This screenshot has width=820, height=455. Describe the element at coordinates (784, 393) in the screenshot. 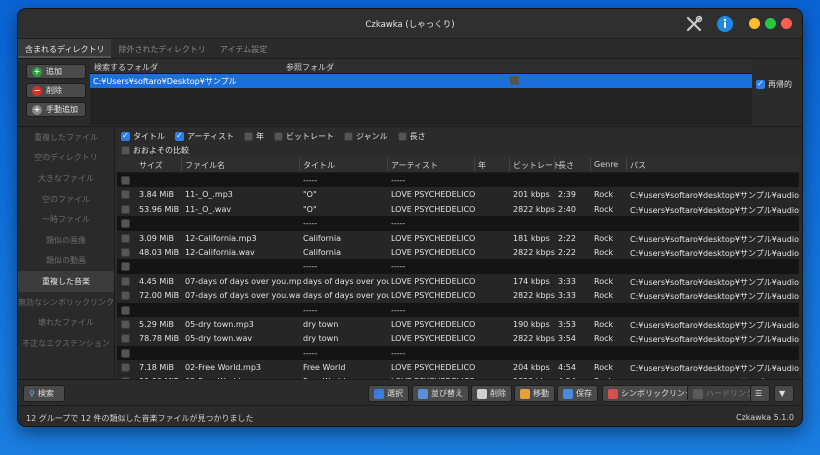

I see `bottom-panel-button: ▼` at that location.